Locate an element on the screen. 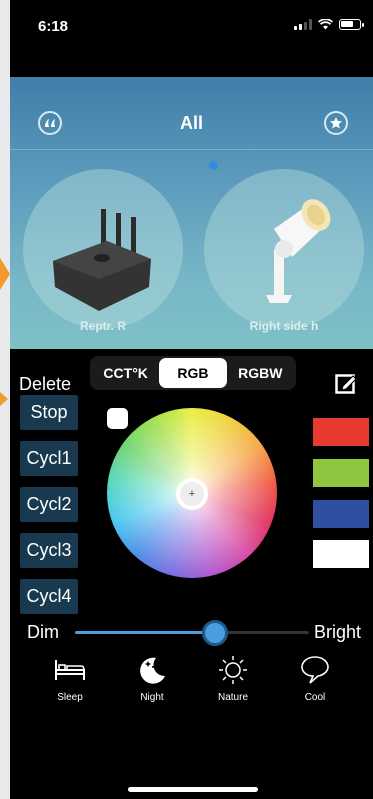 The height and width of the screenshot is (799, 373). device-card-repeater is located at coordinates (103, 249).